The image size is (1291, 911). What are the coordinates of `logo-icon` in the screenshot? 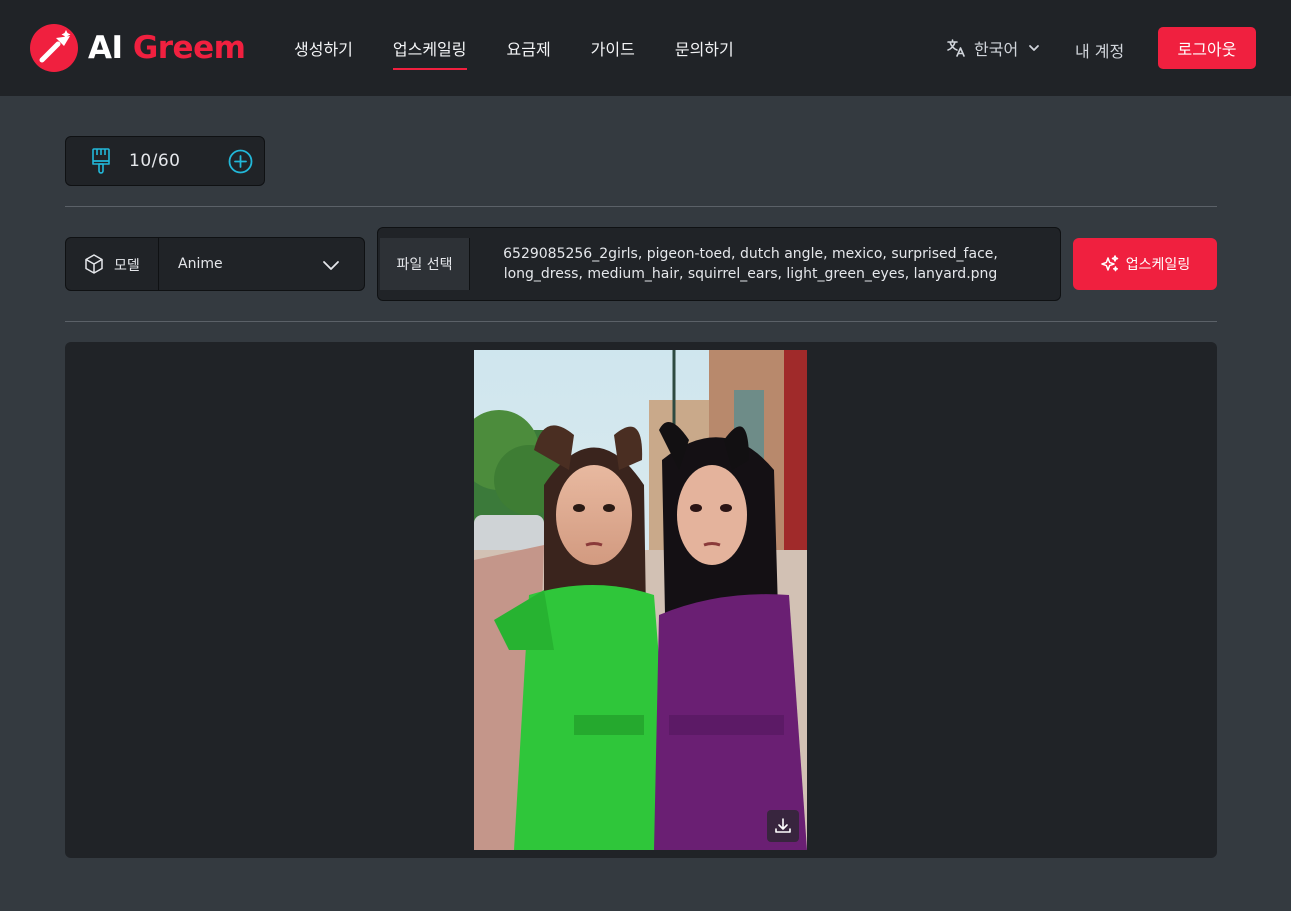 It's located at (54, 48).